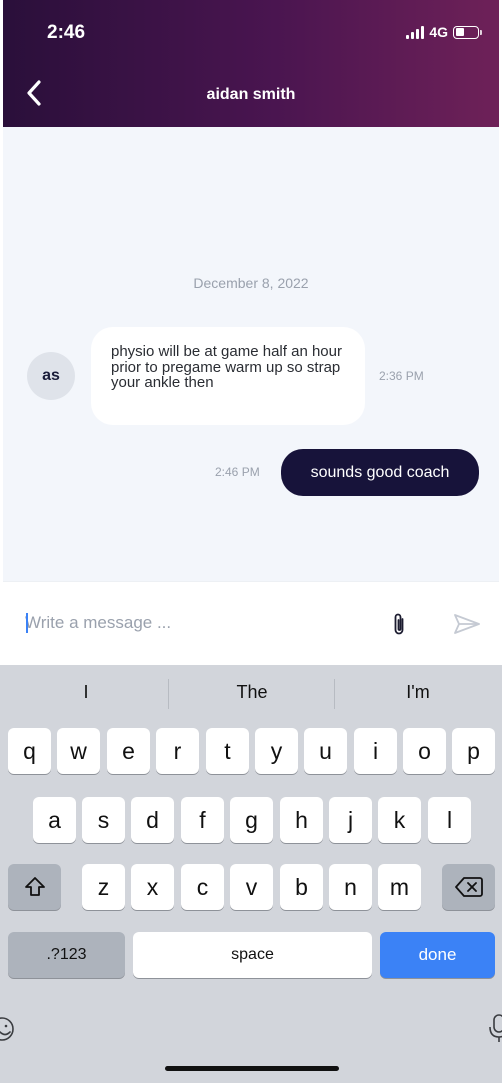 The height and width of the screenshot is (1083, 502). I want to click on avatar: as, so click(51, 376).